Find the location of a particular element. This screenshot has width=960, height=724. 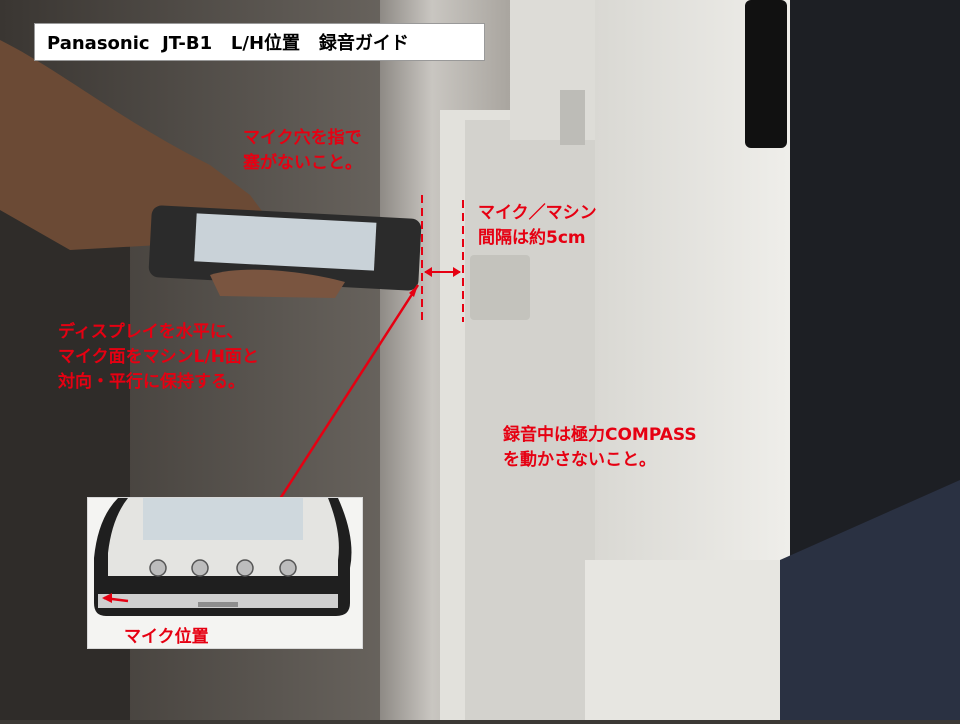

annotation-line: 塞がないこと。 is located at coordinates (302, 163).